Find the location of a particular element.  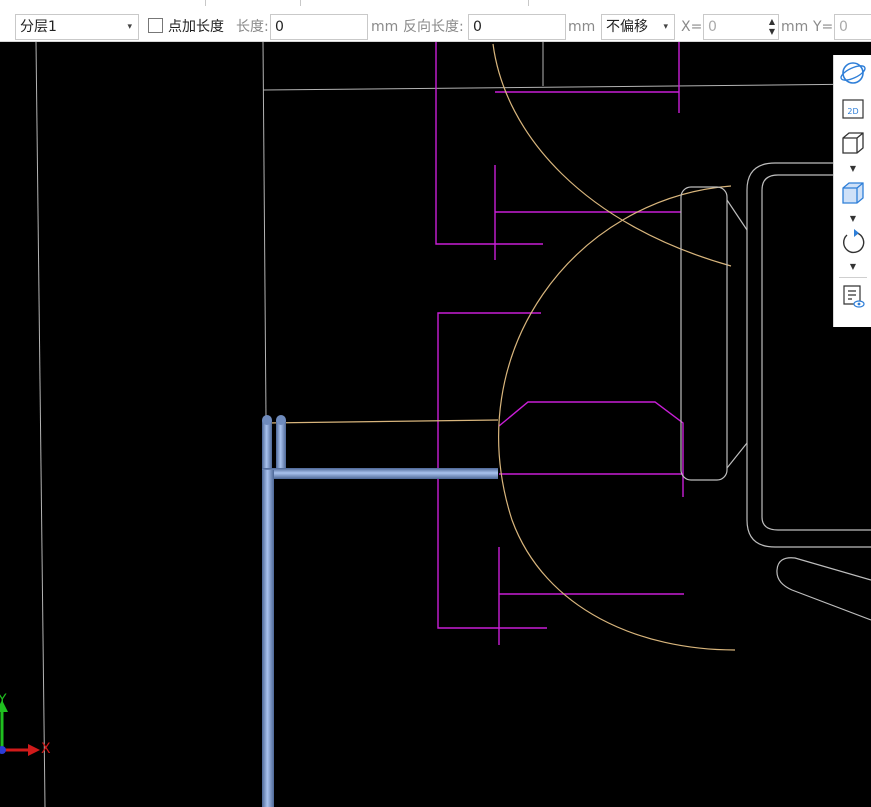

y-axis-label: Y is located at coordinates (3, 700).